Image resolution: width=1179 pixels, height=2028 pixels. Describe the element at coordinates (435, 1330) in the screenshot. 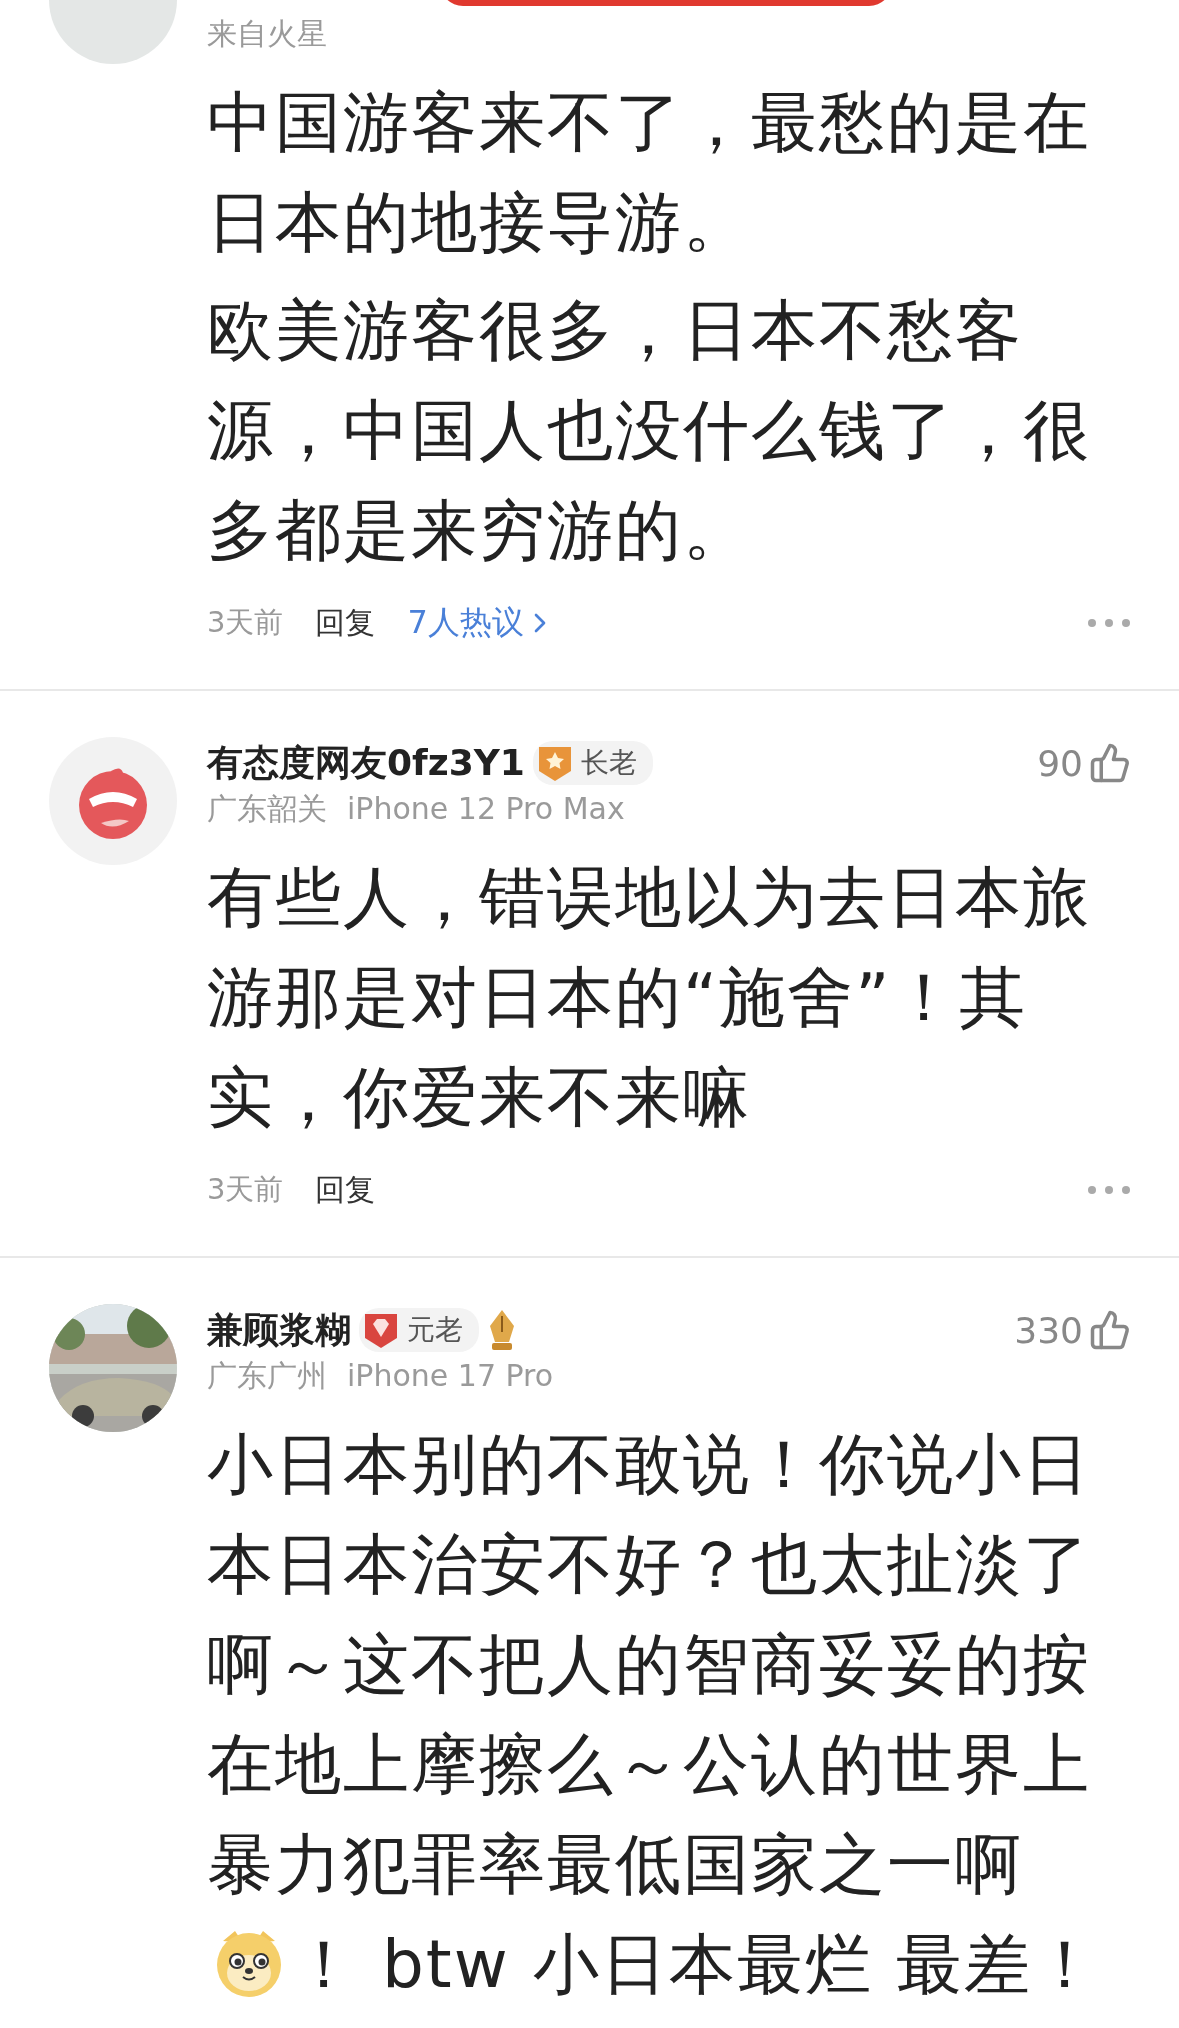

I see `rank-label: 元老` at that location.